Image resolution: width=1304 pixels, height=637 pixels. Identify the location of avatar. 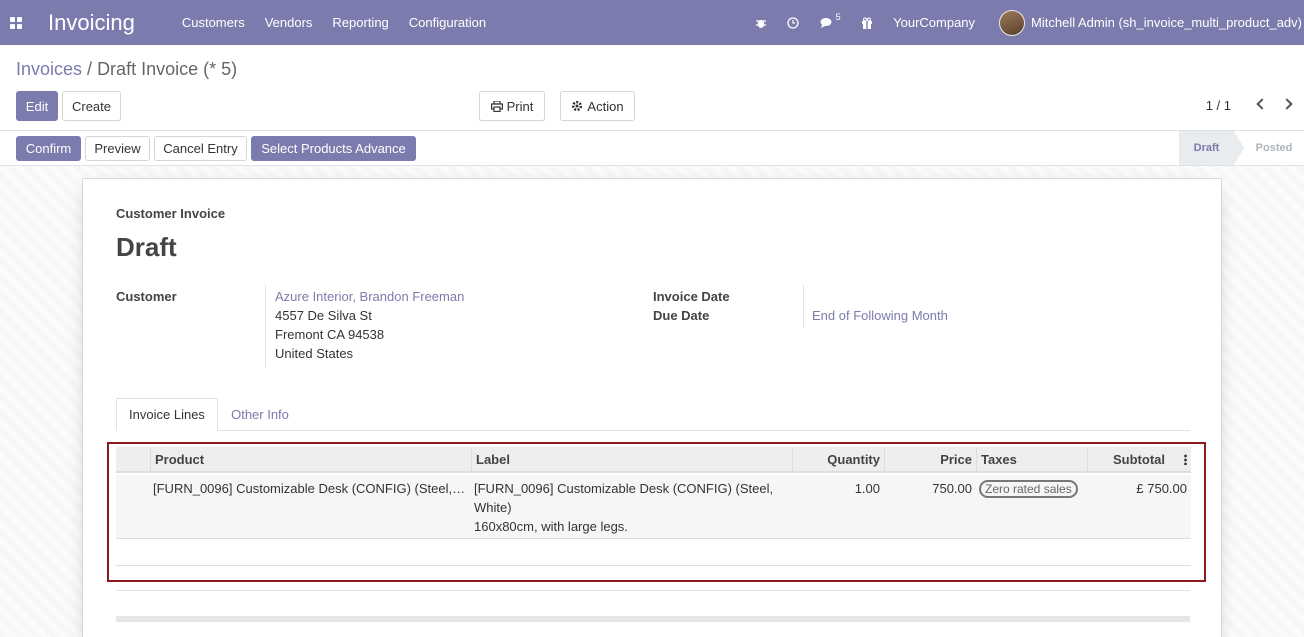
(1012, 22).